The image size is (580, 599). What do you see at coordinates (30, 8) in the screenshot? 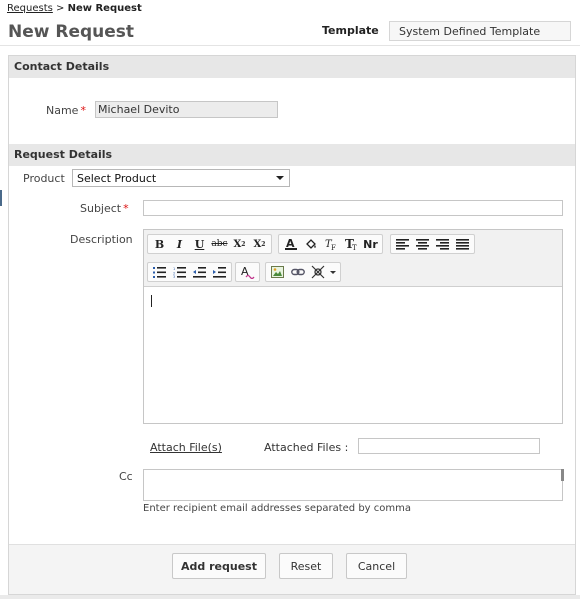
I see `breadcrumb-requests-link: Requests` at bounding box center [30, 8].